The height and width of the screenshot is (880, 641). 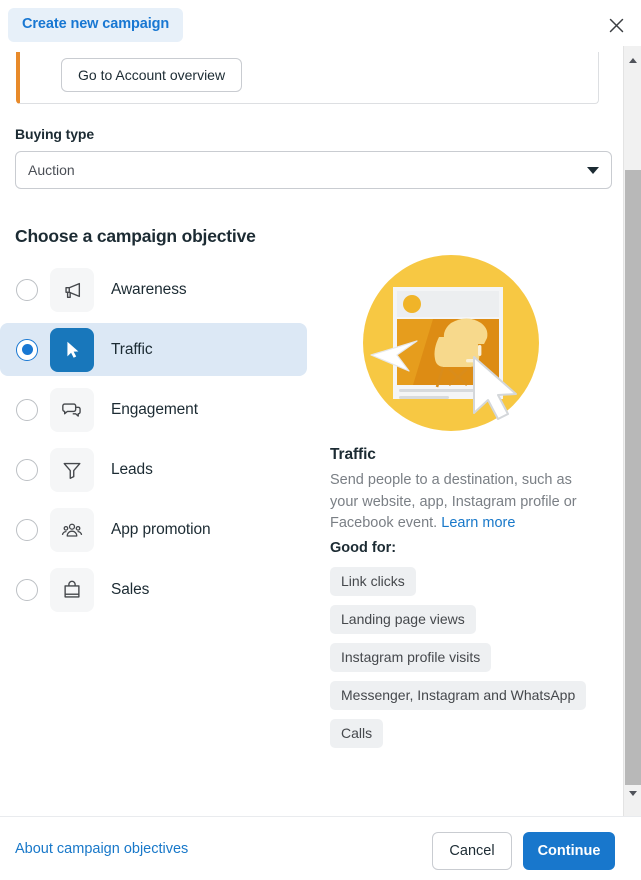 What do you see at coordinates (96, 25) in the screenshot?
I see `tab-create-new-campaign: Create new campaign` at bounding box center [96, 25].